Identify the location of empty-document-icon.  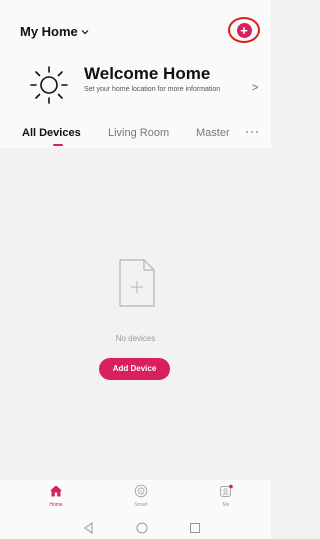
(137, 283).